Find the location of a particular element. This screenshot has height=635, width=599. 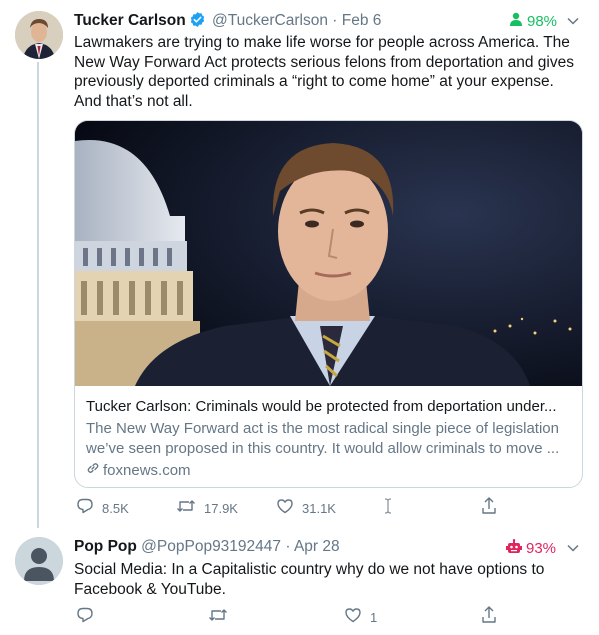

reply-count: 8.5K is located at coordinates (115, 508).